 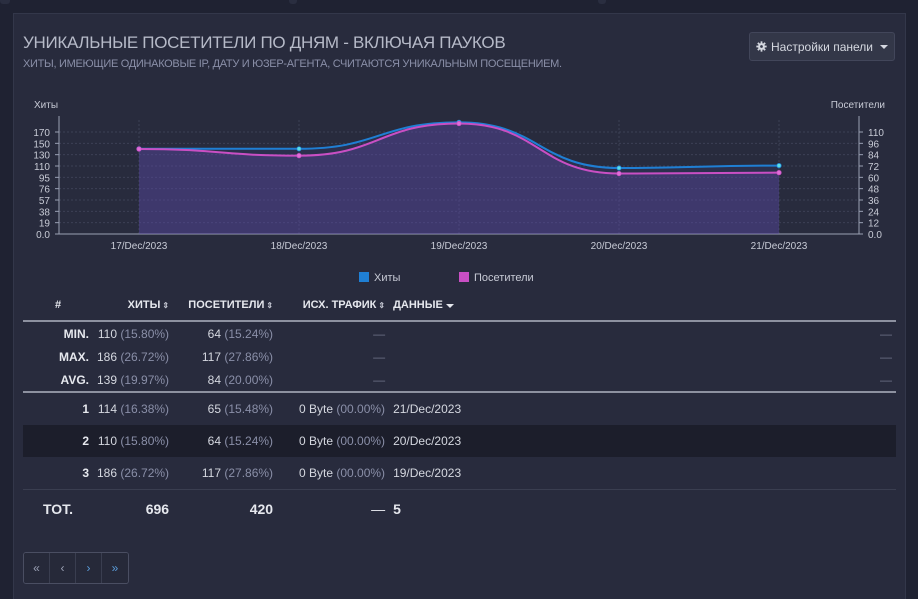 I want to click on pagination: « ‹ › », so click(x=76, y=568).